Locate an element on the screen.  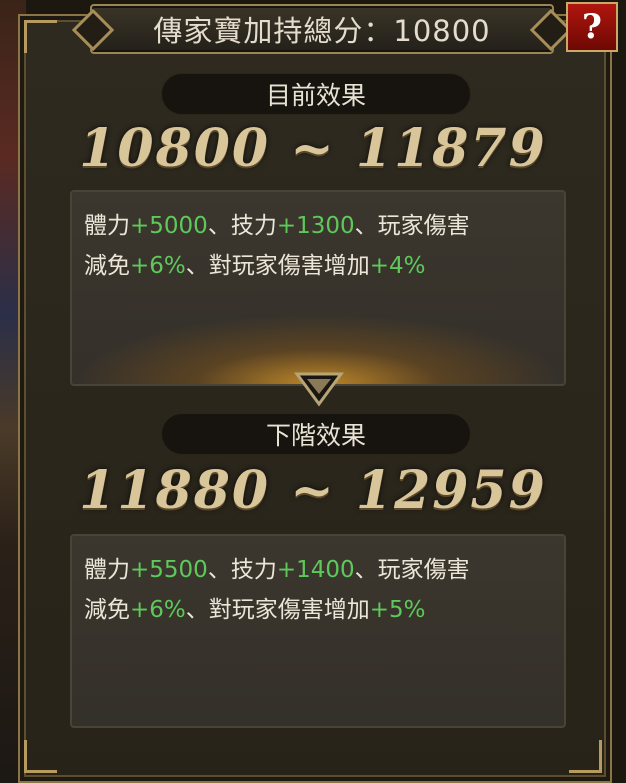
current-score-range: 10800 ~ 11879 is located at coordinates (313, 148).